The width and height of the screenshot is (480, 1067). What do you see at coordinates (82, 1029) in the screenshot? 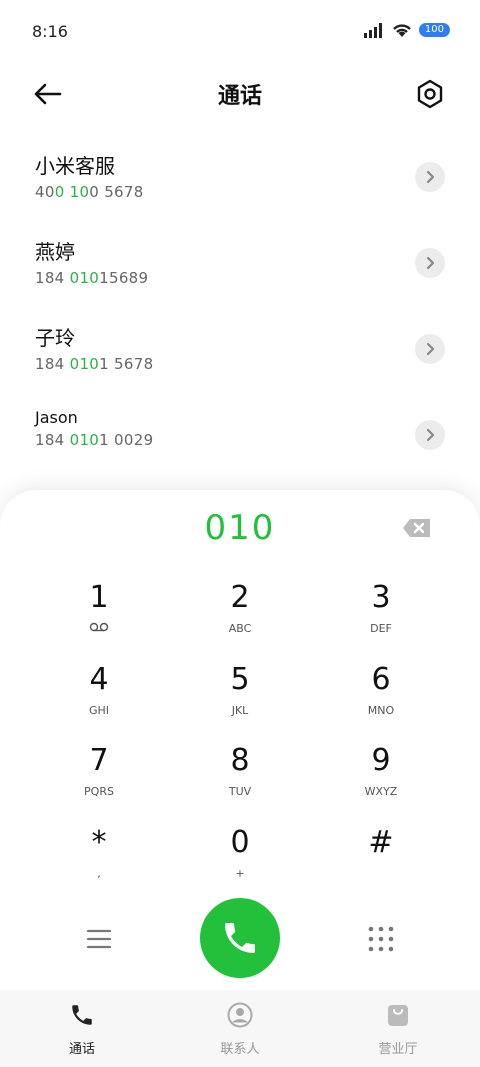
I see `nav-calls: 通话` at bounding box center [82, 1029].